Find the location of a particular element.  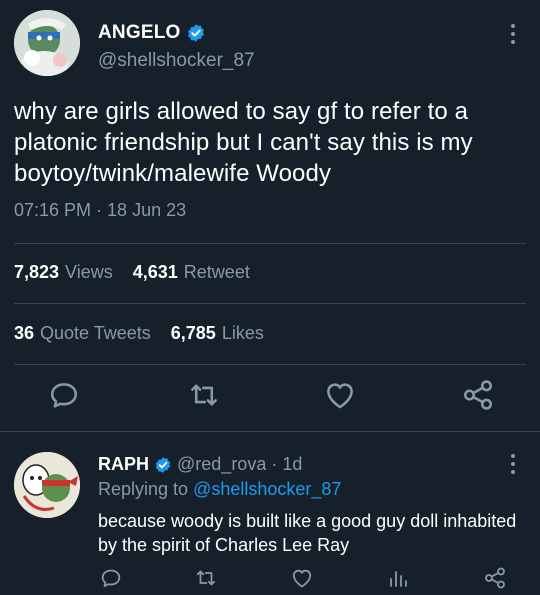

main-tweet-header: ANGELO @shellshocker_87 is located at coordinates (277, 50).